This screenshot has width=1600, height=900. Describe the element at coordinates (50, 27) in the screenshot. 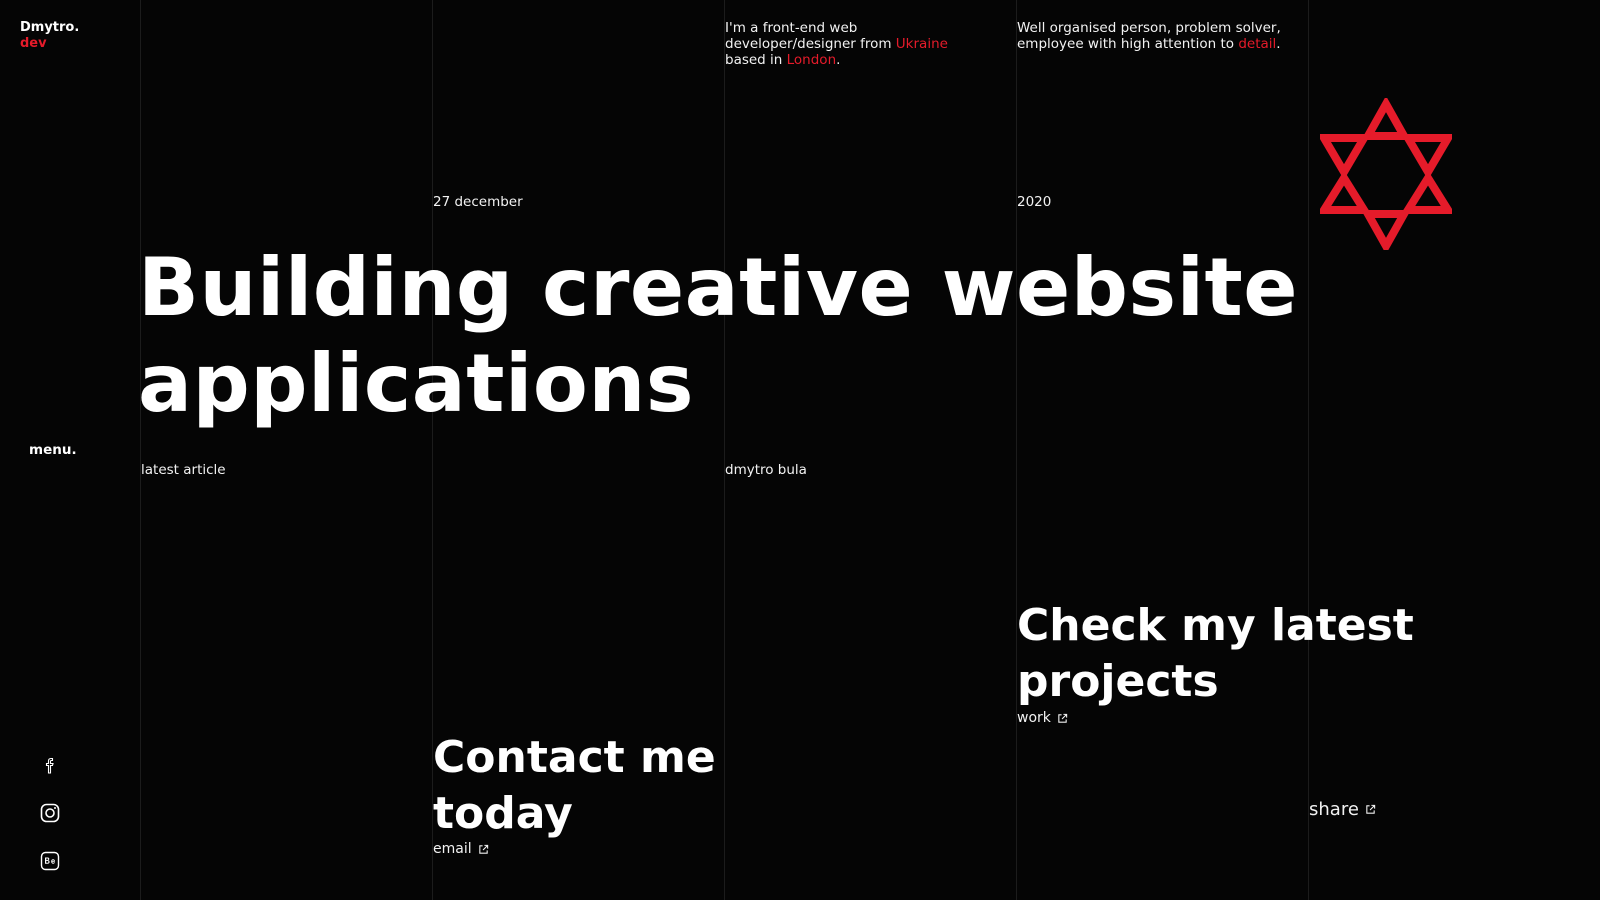

I see `logo-name: Dmytro.` at that location.